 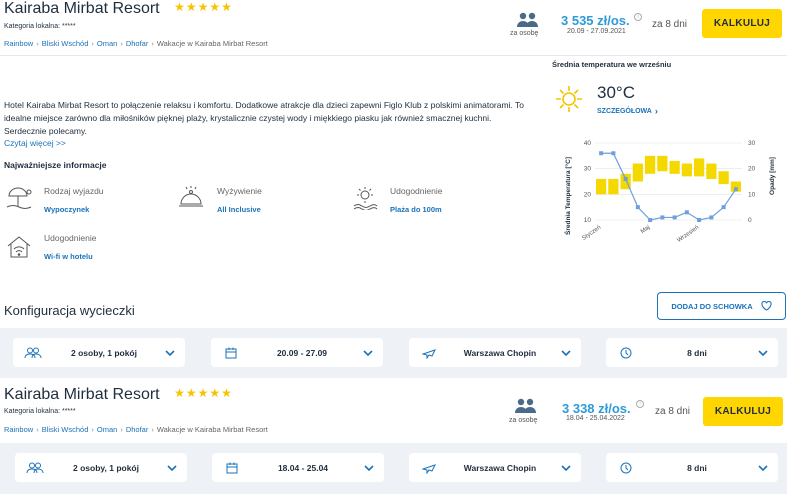 What do you see at coordinates (203, 7) in the screenshot?
I see `star-rating: ★★★★★` at bounding box center [203, 7].